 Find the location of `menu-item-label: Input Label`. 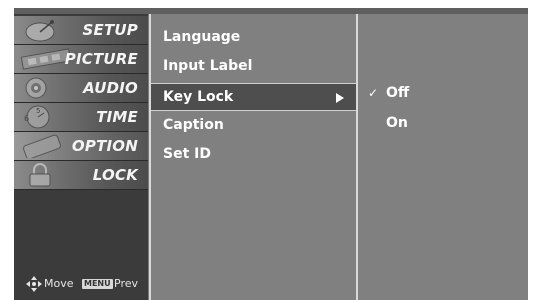

menu-item-label: Input Label is located at coordinates (208, 66).